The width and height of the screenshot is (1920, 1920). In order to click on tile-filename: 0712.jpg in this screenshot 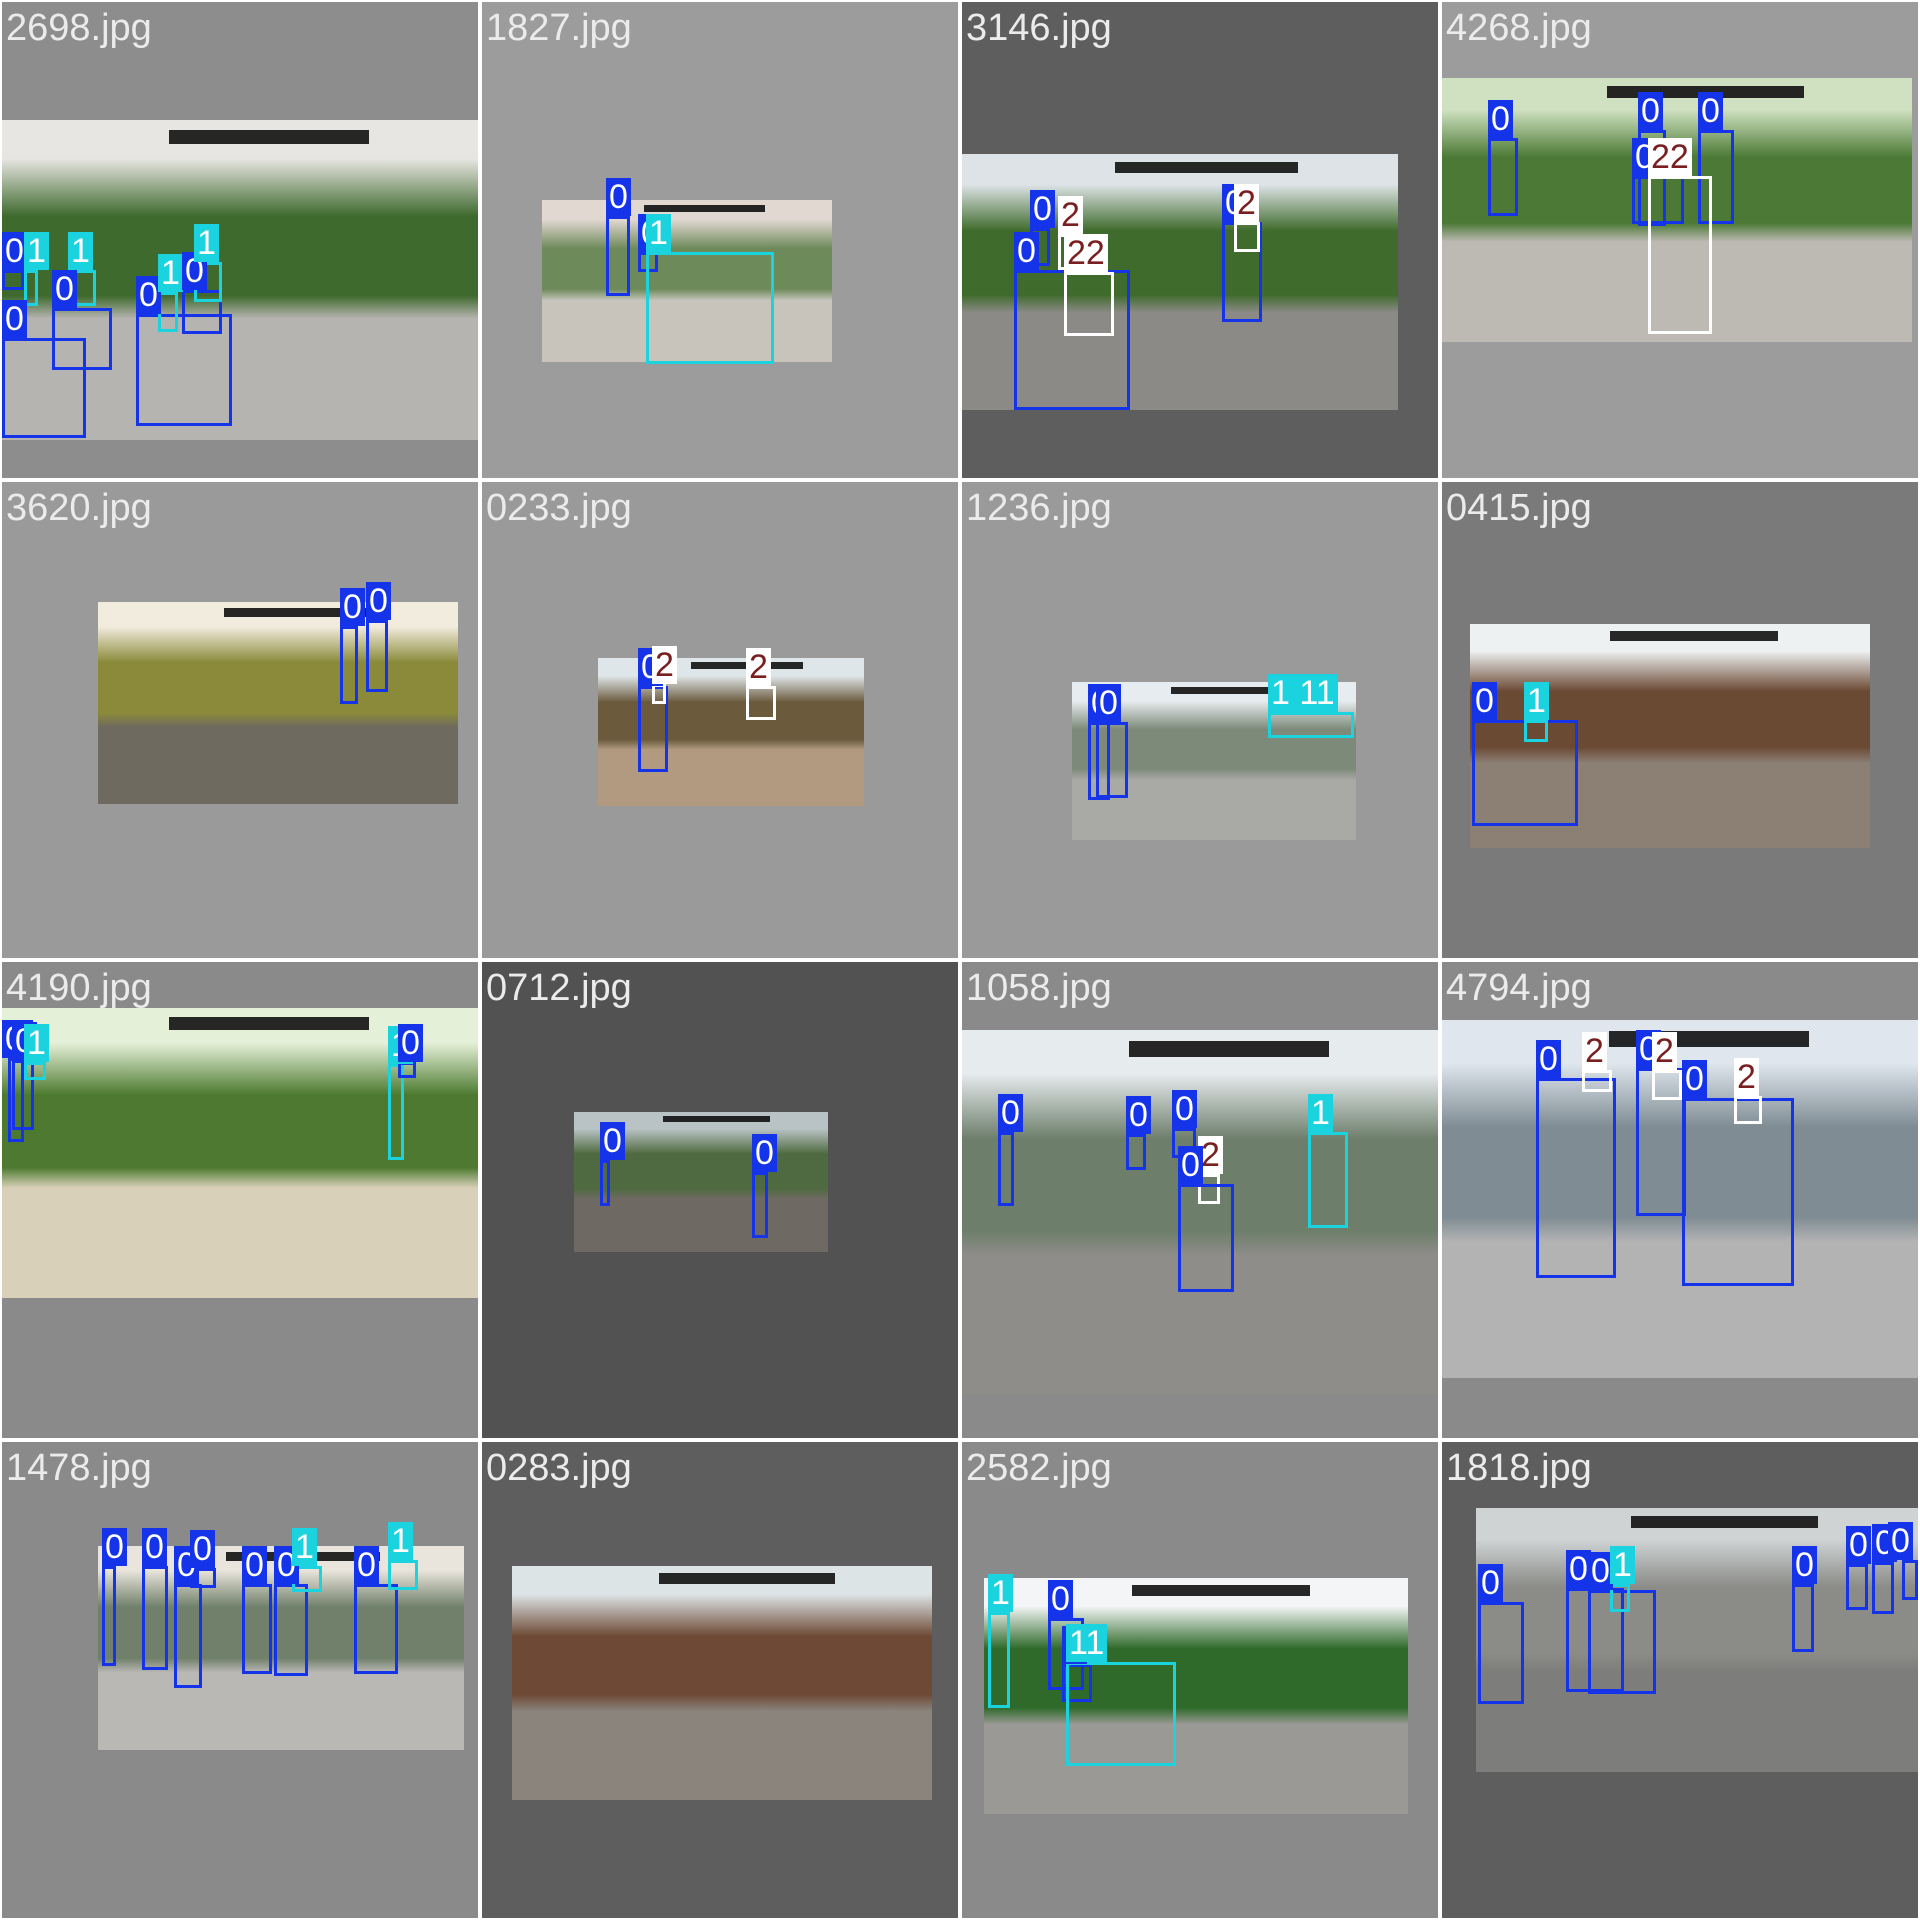, I will do `click(559, 988)`.